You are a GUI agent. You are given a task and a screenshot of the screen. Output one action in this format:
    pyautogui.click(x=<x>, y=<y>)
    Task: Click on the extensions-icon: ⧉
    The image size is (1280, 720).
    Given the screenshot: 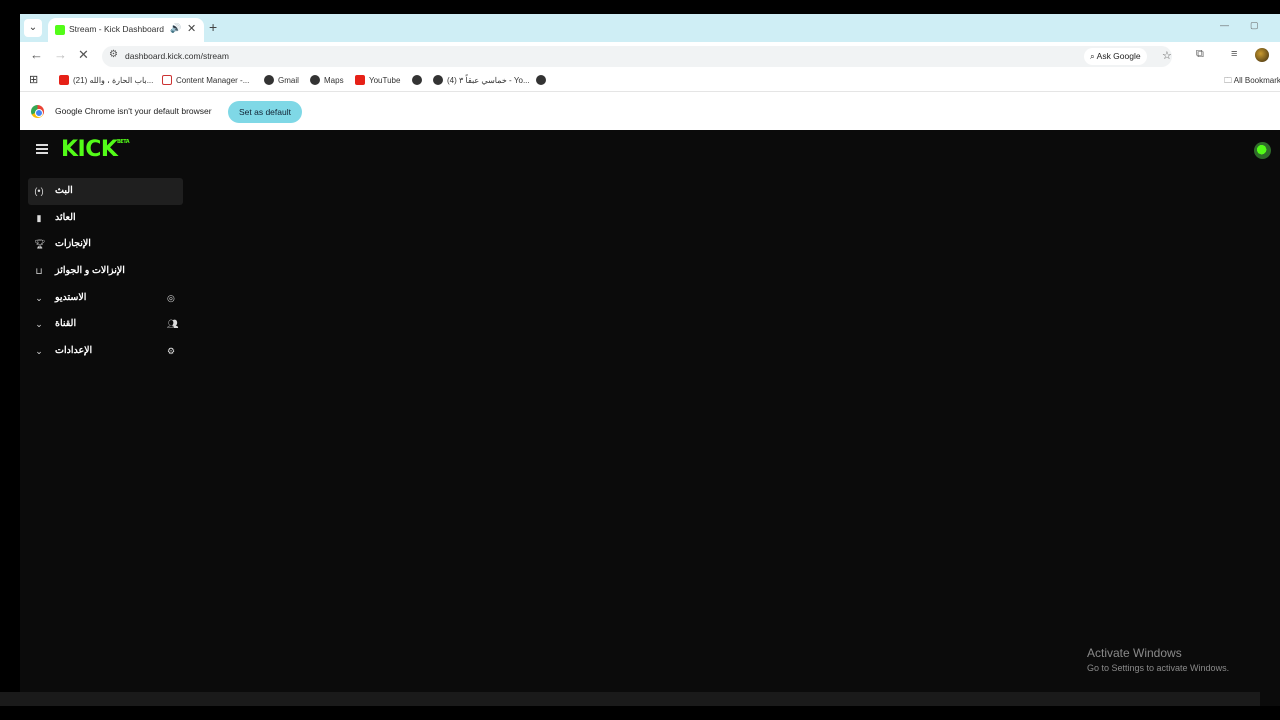 What is the action you would take?
    pyautogui.click(x=1200, y=54)
    